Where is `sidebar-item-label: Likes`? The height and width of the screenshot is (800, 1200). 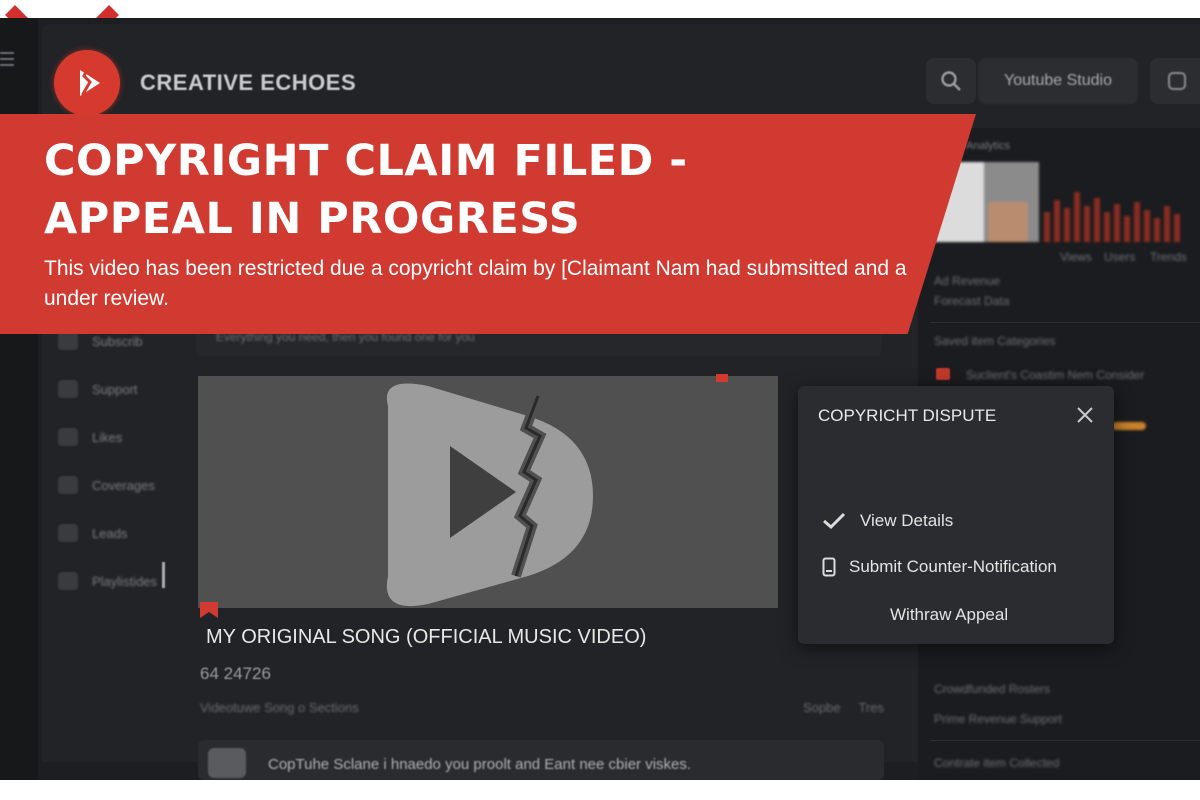
sidebar-item-label: Likes is located at coordinates (107, 437).